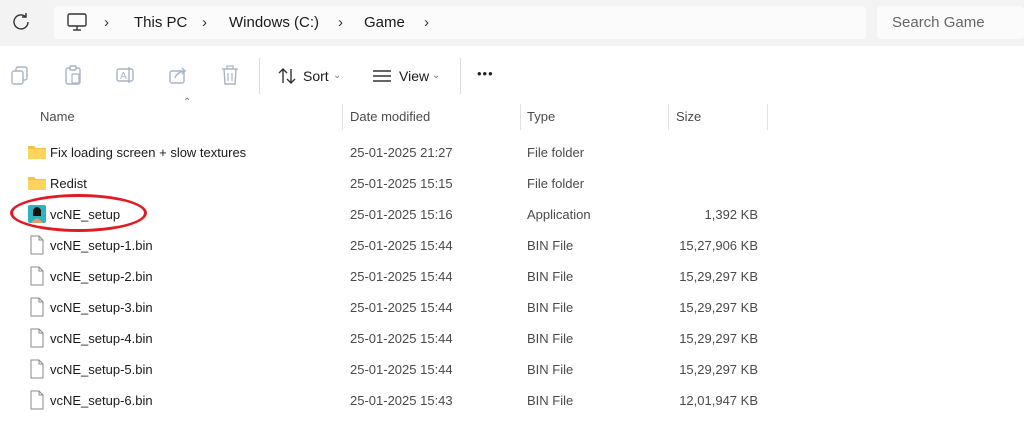 Image resolution: width=1024 pixels, height=421 pixels. What do you see at coordinates (384, 22) in the screenshot?
I see `breadcrumb-game: Game` at bounding box center [384, 22].